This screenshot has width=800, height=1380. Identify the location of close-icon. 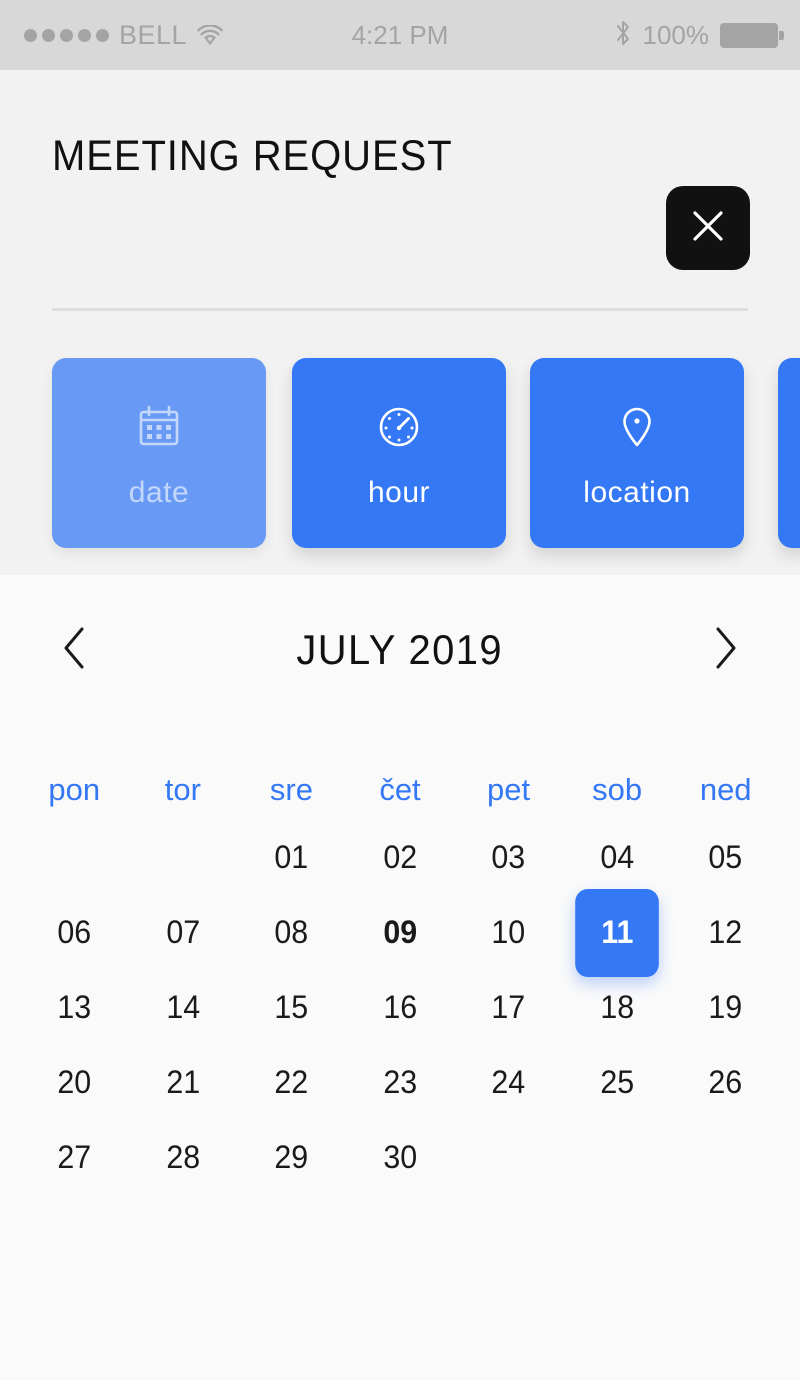
(708, 228).